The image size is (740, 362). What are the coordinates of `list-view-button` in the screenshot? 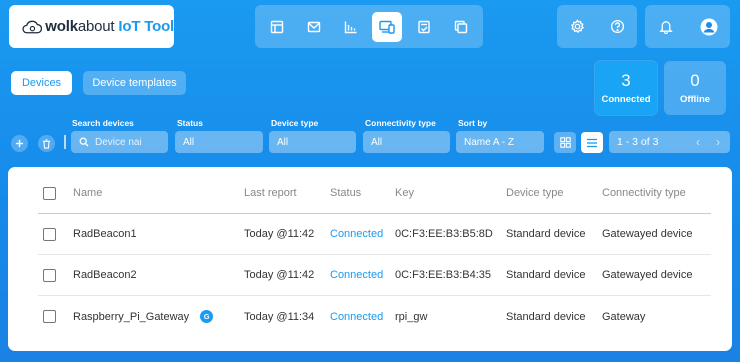 It's located at (592, 142).